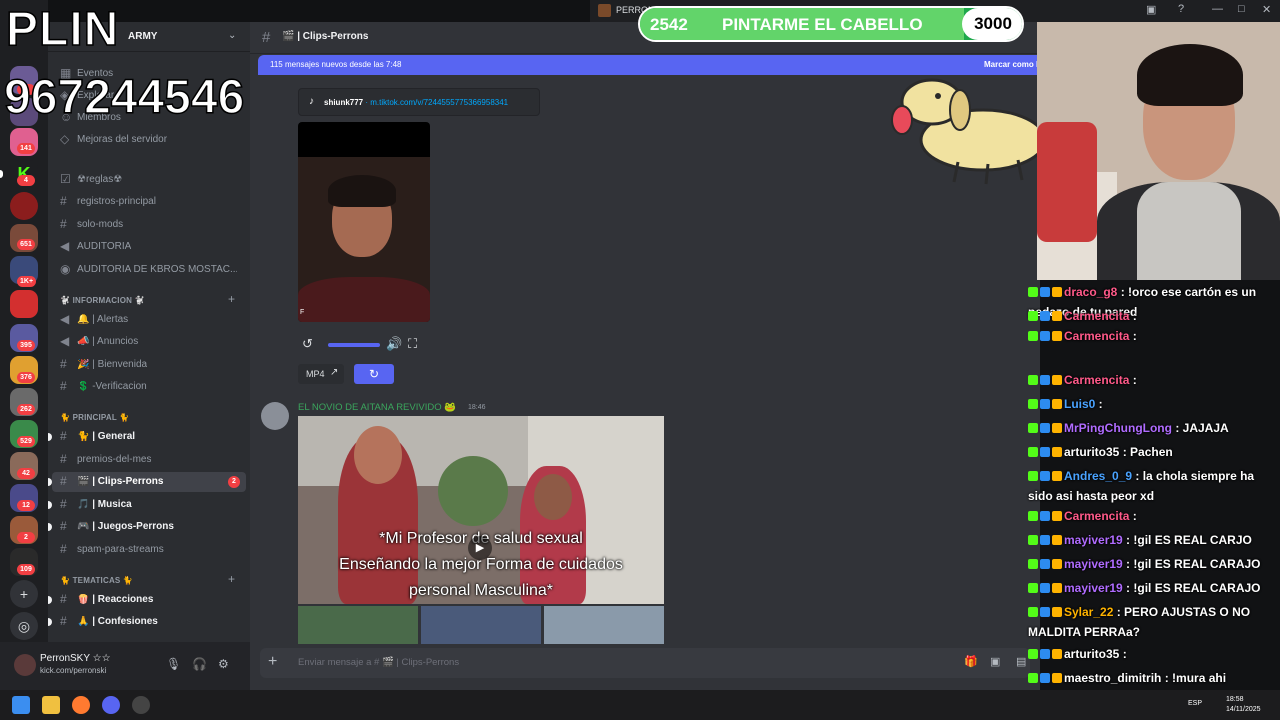 Image resolution: width=1280 pixels, height=720 pixels. Describe the element at coordinates (1090, 292) in the screenshot. I see `chat-username: draco_g8` at that location.